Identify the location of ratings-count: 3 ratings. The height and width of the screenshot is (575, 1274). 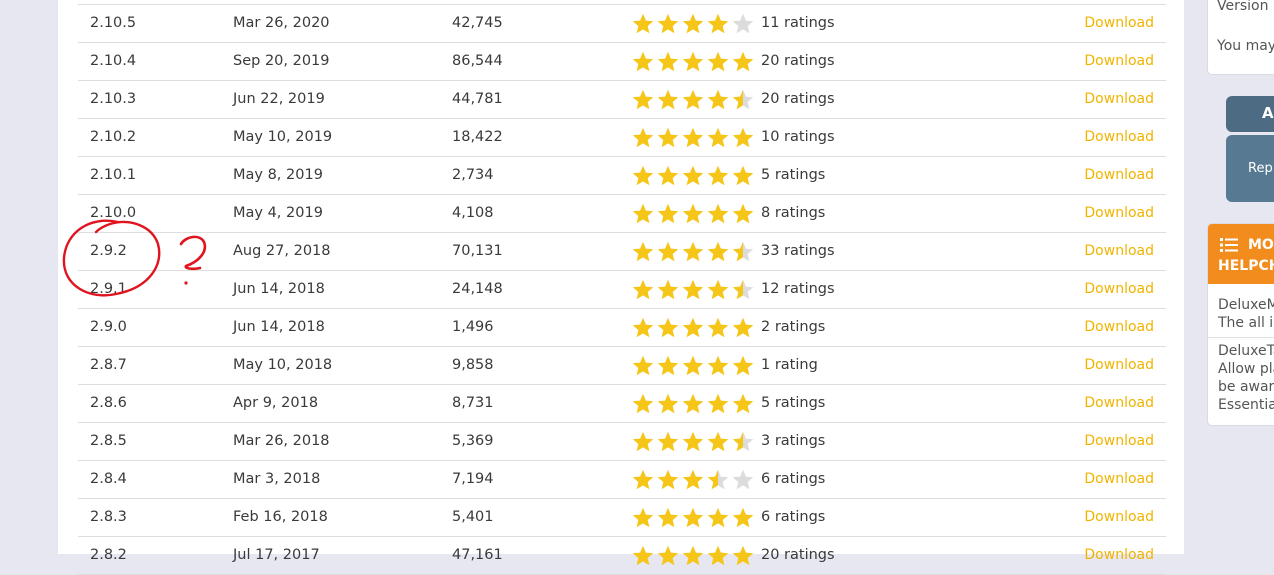
(793, 441).